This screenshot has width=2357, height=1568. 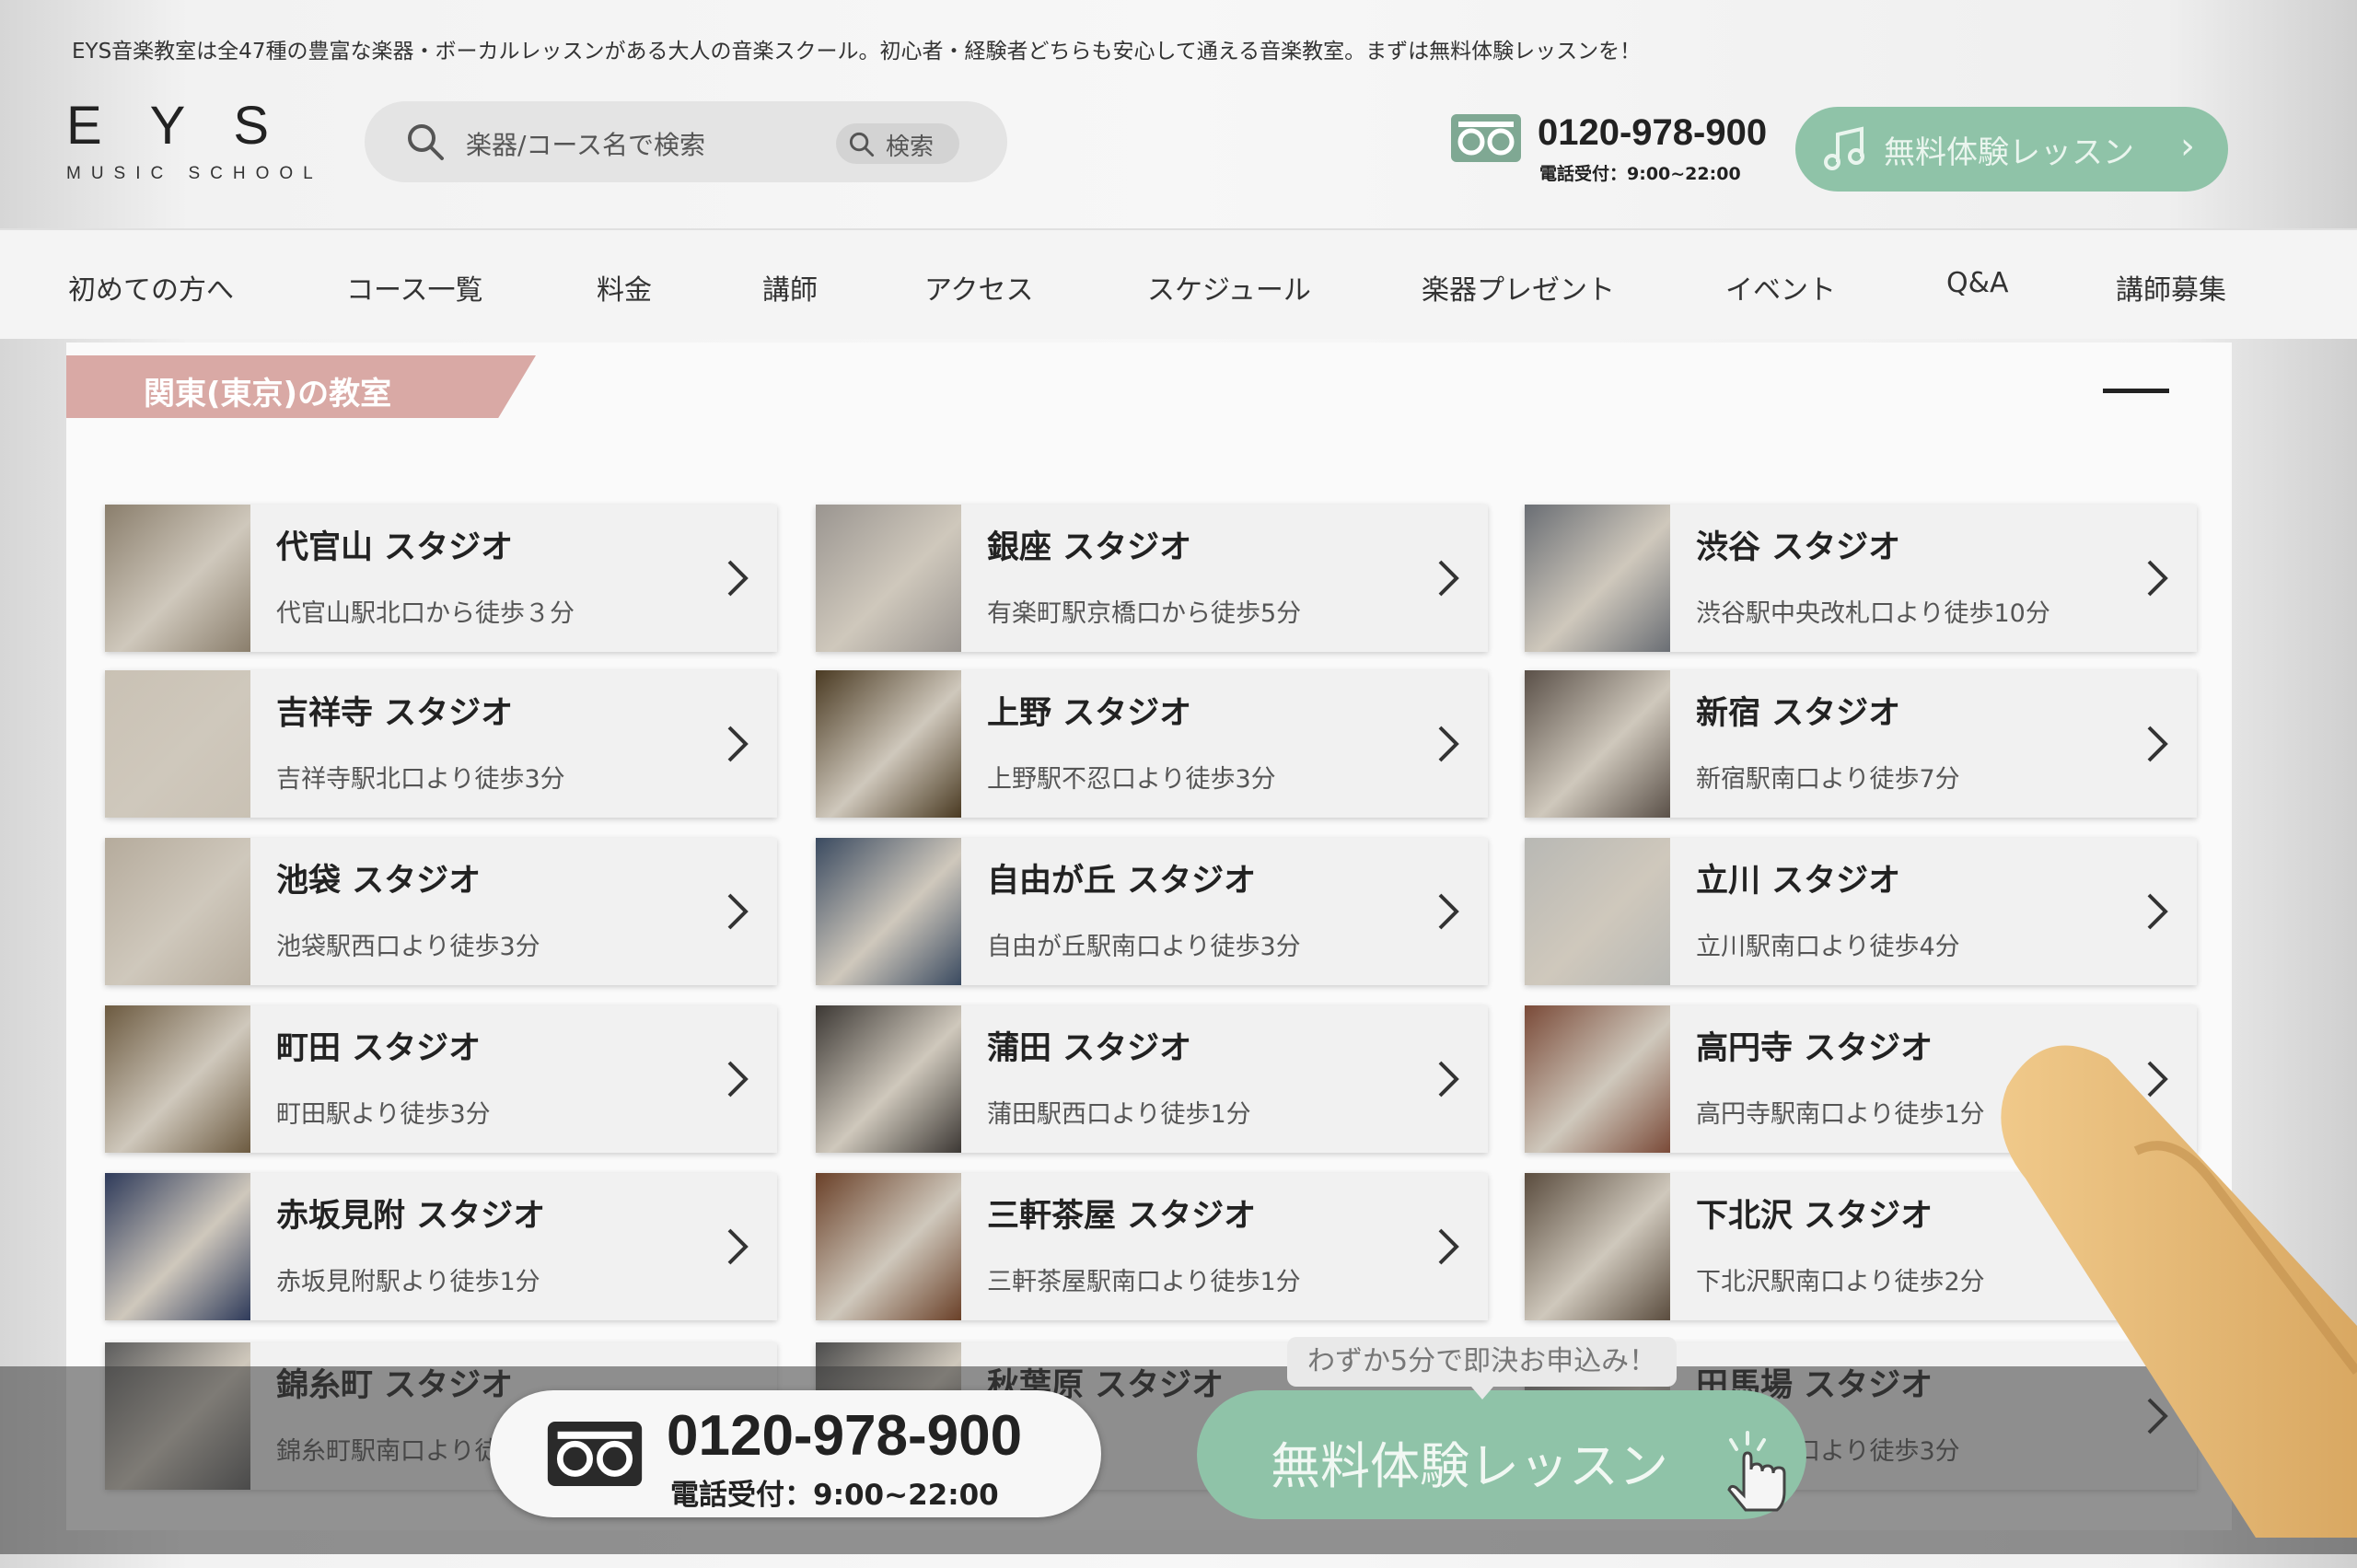 What do you see at coordinates (1814, 1216) in the screenshot?
I see `studio-name: 下北沢 スタジオ` at bounding box center [1814, 1216].